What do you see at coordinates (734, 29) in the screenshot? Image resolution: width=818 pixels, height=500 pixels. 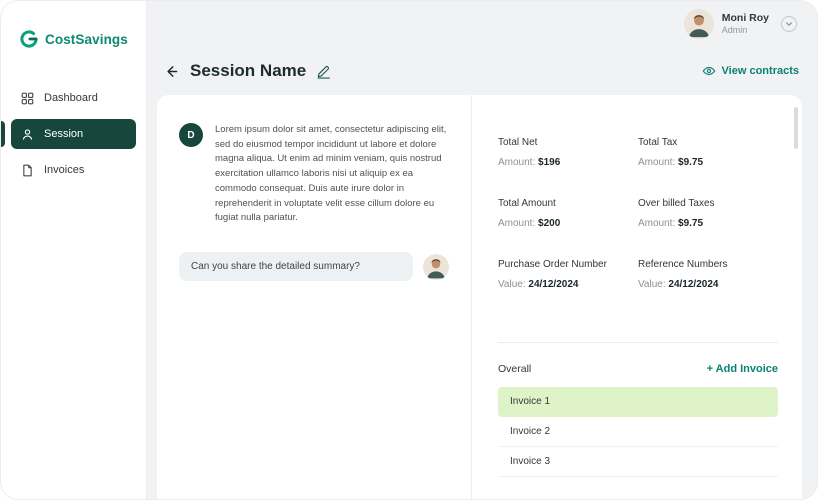 I see `user-role: Admin` at bounding box center [734, 29].